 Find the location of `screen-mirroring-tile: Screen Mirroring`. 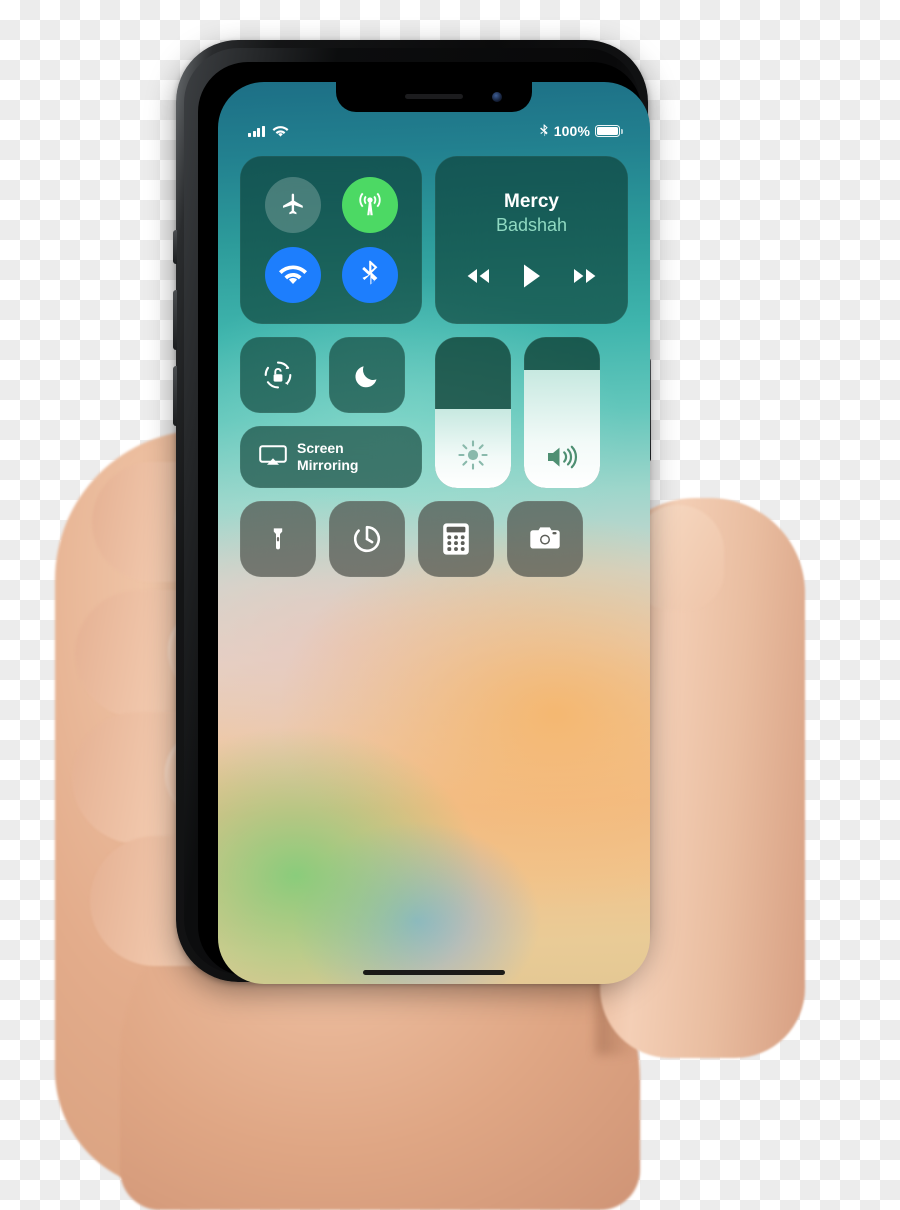

screen-mirroring-tile: Screen Mirroring is located at coordinates (331, 457).